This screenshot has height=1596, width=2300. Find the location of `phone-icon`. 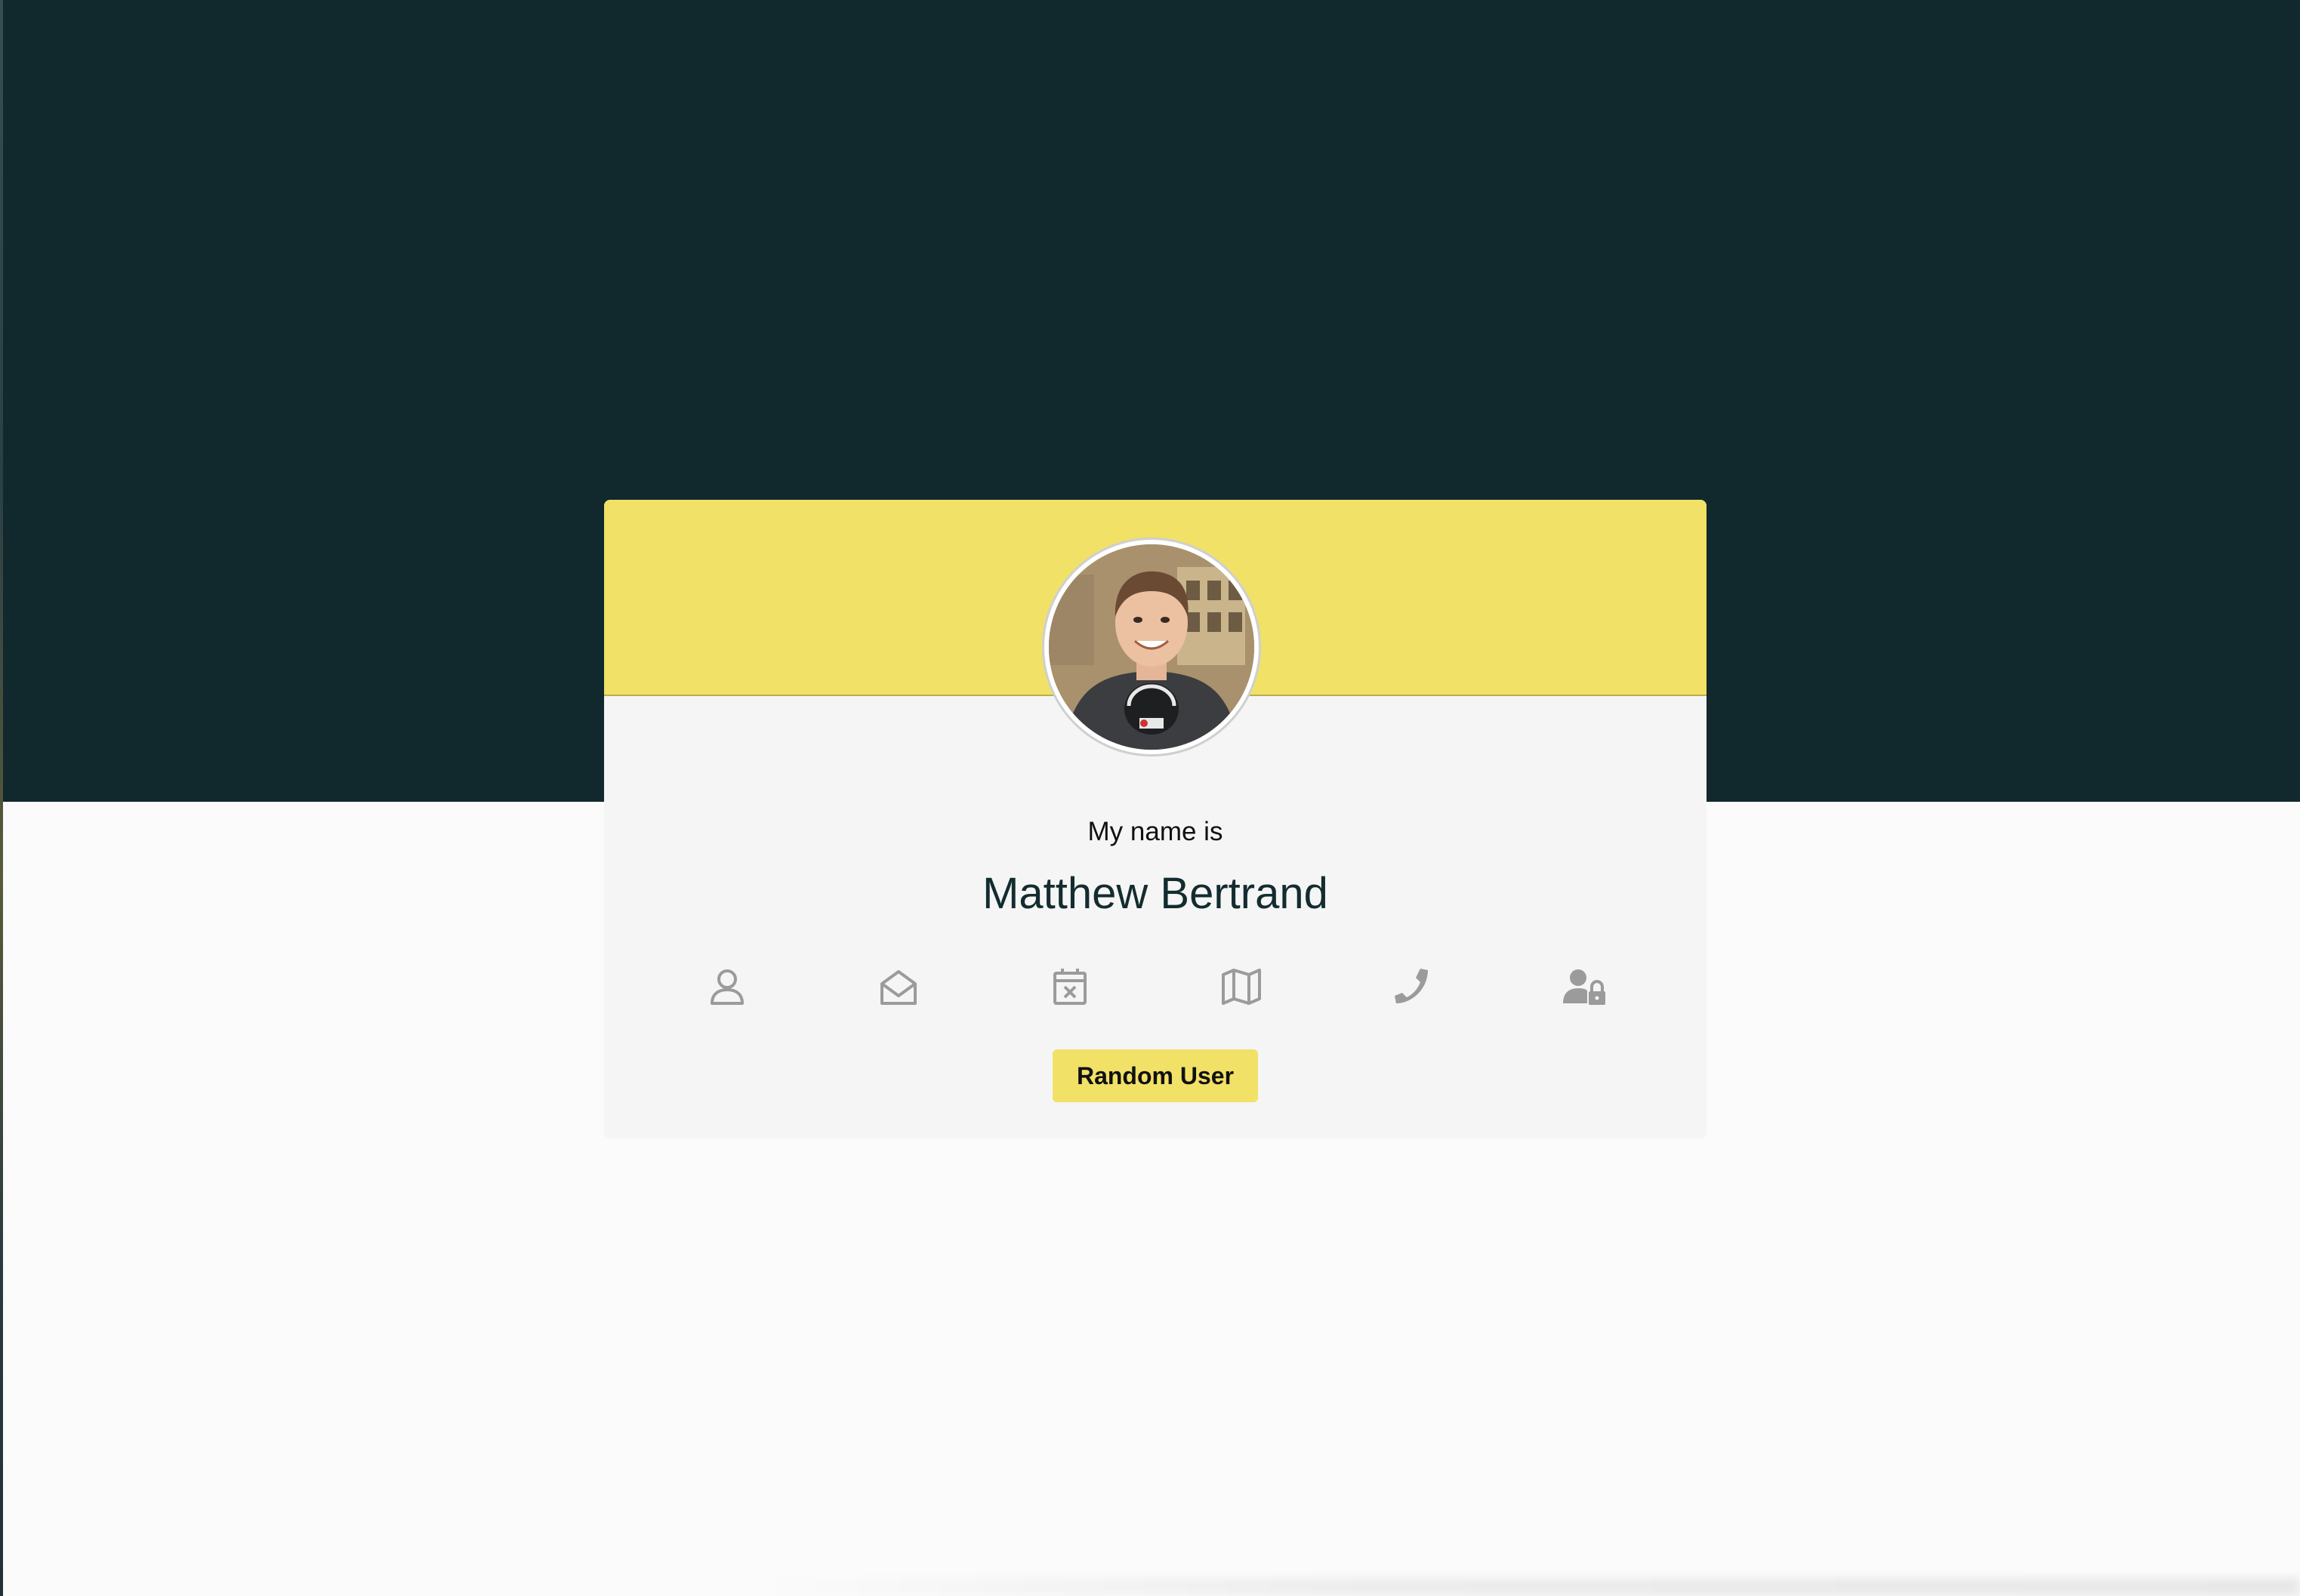

phone-icon is located at coordinates (1413, 987).